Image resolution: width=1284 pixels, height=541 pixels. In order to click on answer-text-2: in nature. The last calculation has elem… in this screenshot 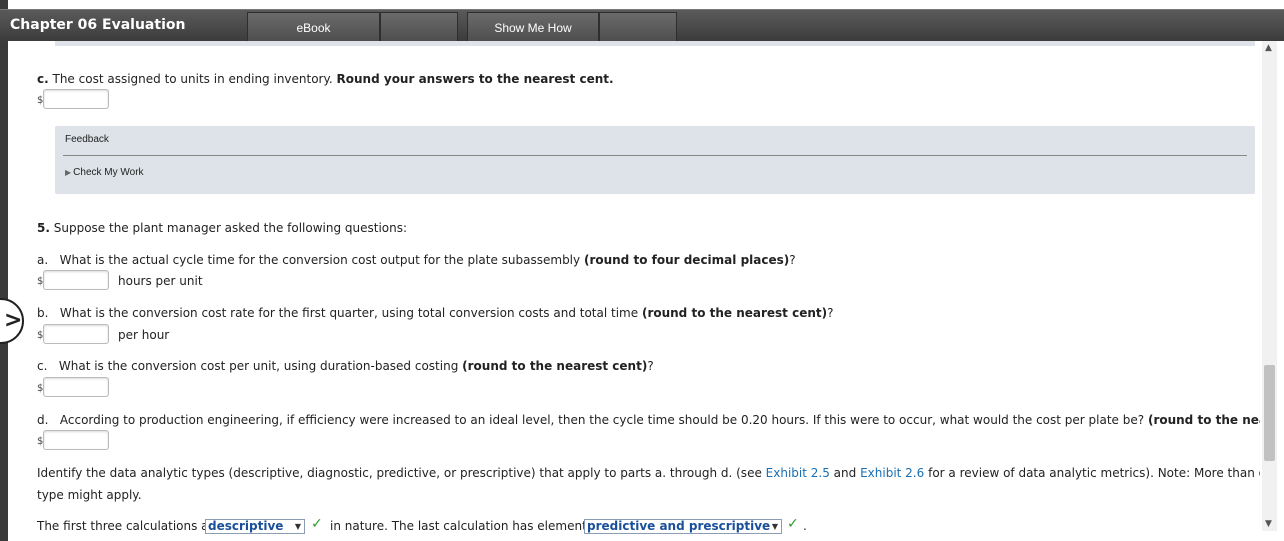, I will do `click(469, 526)`.